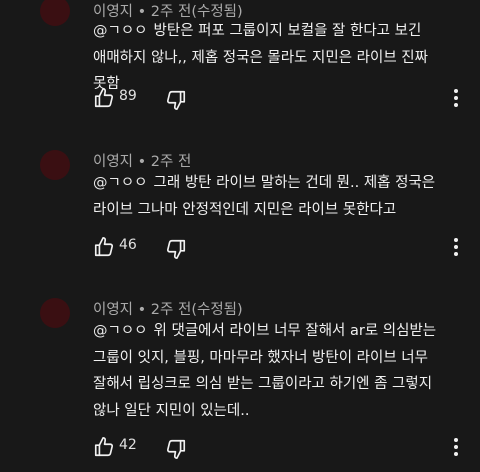 The height and width of the screenshot is (472, 480). Describe the element at coordinates (273, 448) in the screenshot. I see `comment-actions: 42` at that location.